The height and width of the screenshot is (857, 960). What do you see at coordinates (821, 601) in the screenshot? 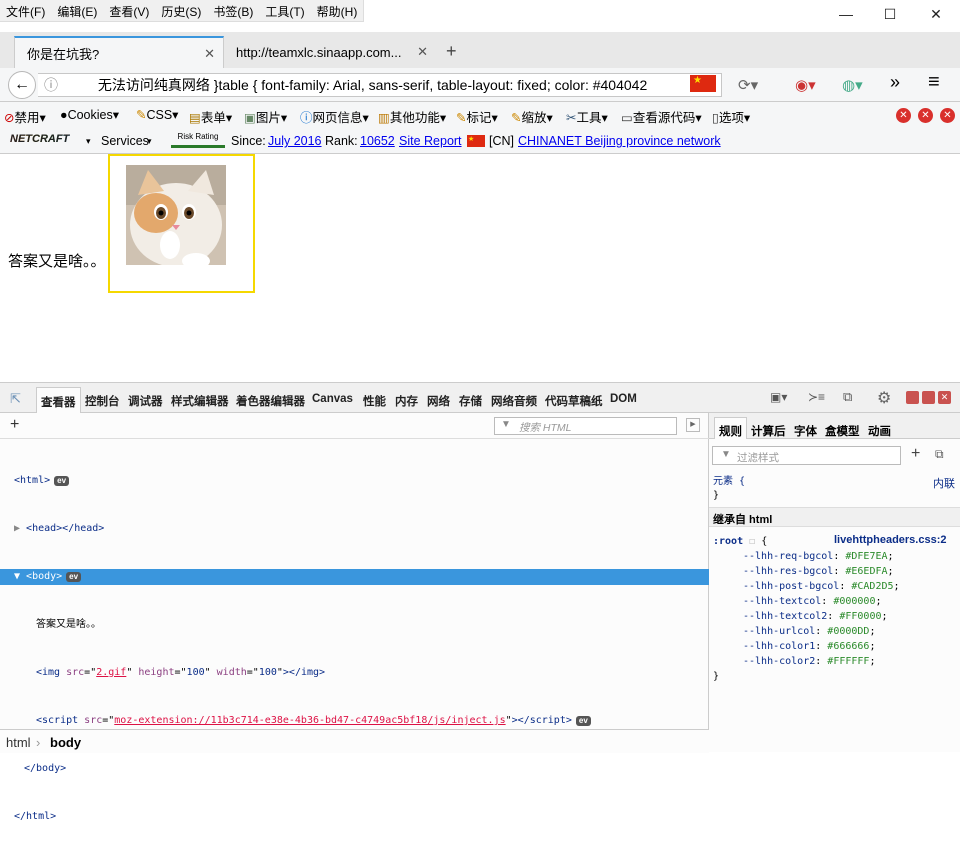
I see `css-variable-declaration: --lhh-textcol: #000000;` at bounding box center [821, 601].